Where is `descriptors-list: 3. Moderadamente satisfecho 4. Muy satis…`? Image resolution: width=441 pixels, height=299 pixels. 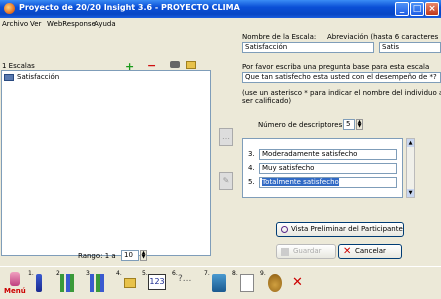
descriptors-list: 3. Moderadamente satisfecho 4. Muy satis… is located at coordinates (322, 168).